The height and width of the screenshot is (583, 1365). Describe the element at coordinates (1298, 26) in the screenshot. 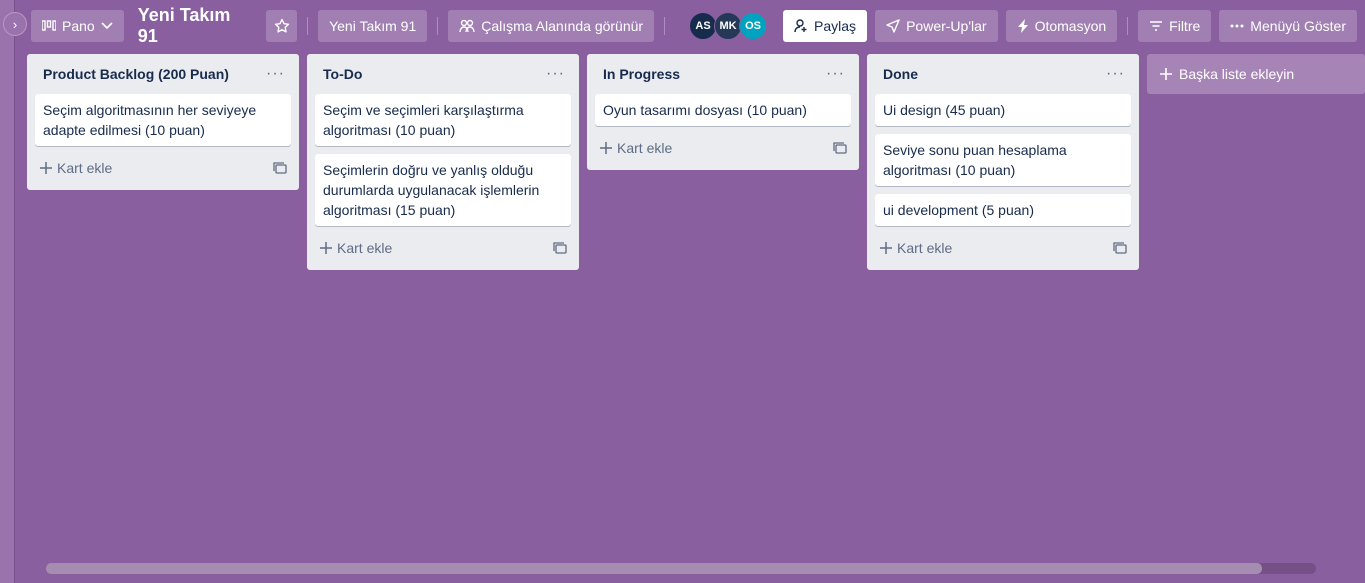

I see `show-menu-label: Menüyü Göster` at that location.